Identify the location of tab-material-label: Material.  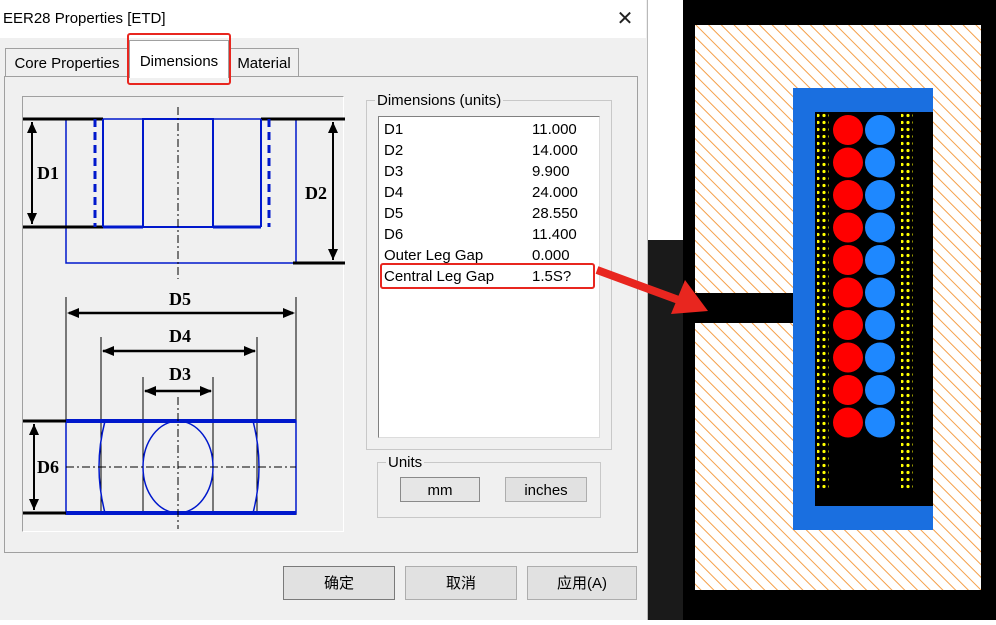
(264, 63).